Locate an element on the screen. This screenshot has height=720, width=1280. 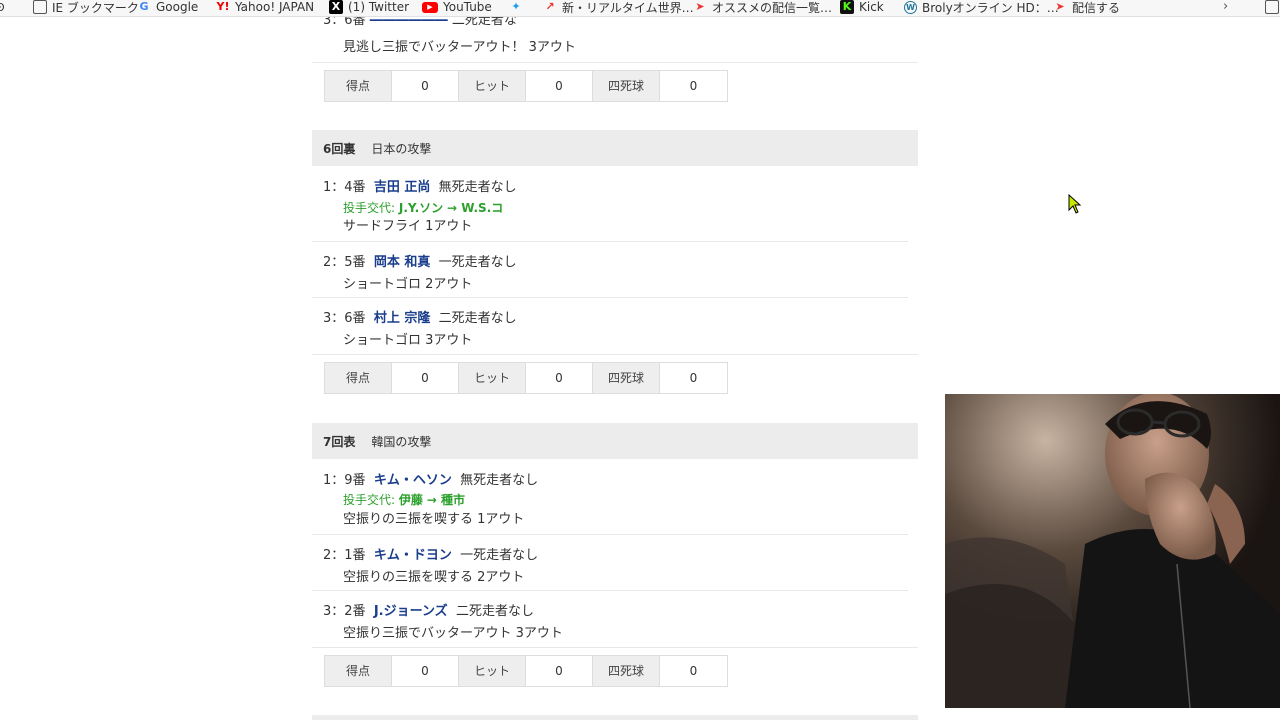
team-attack-label: 日本の攻撃 is located at coordinates (401, 148).